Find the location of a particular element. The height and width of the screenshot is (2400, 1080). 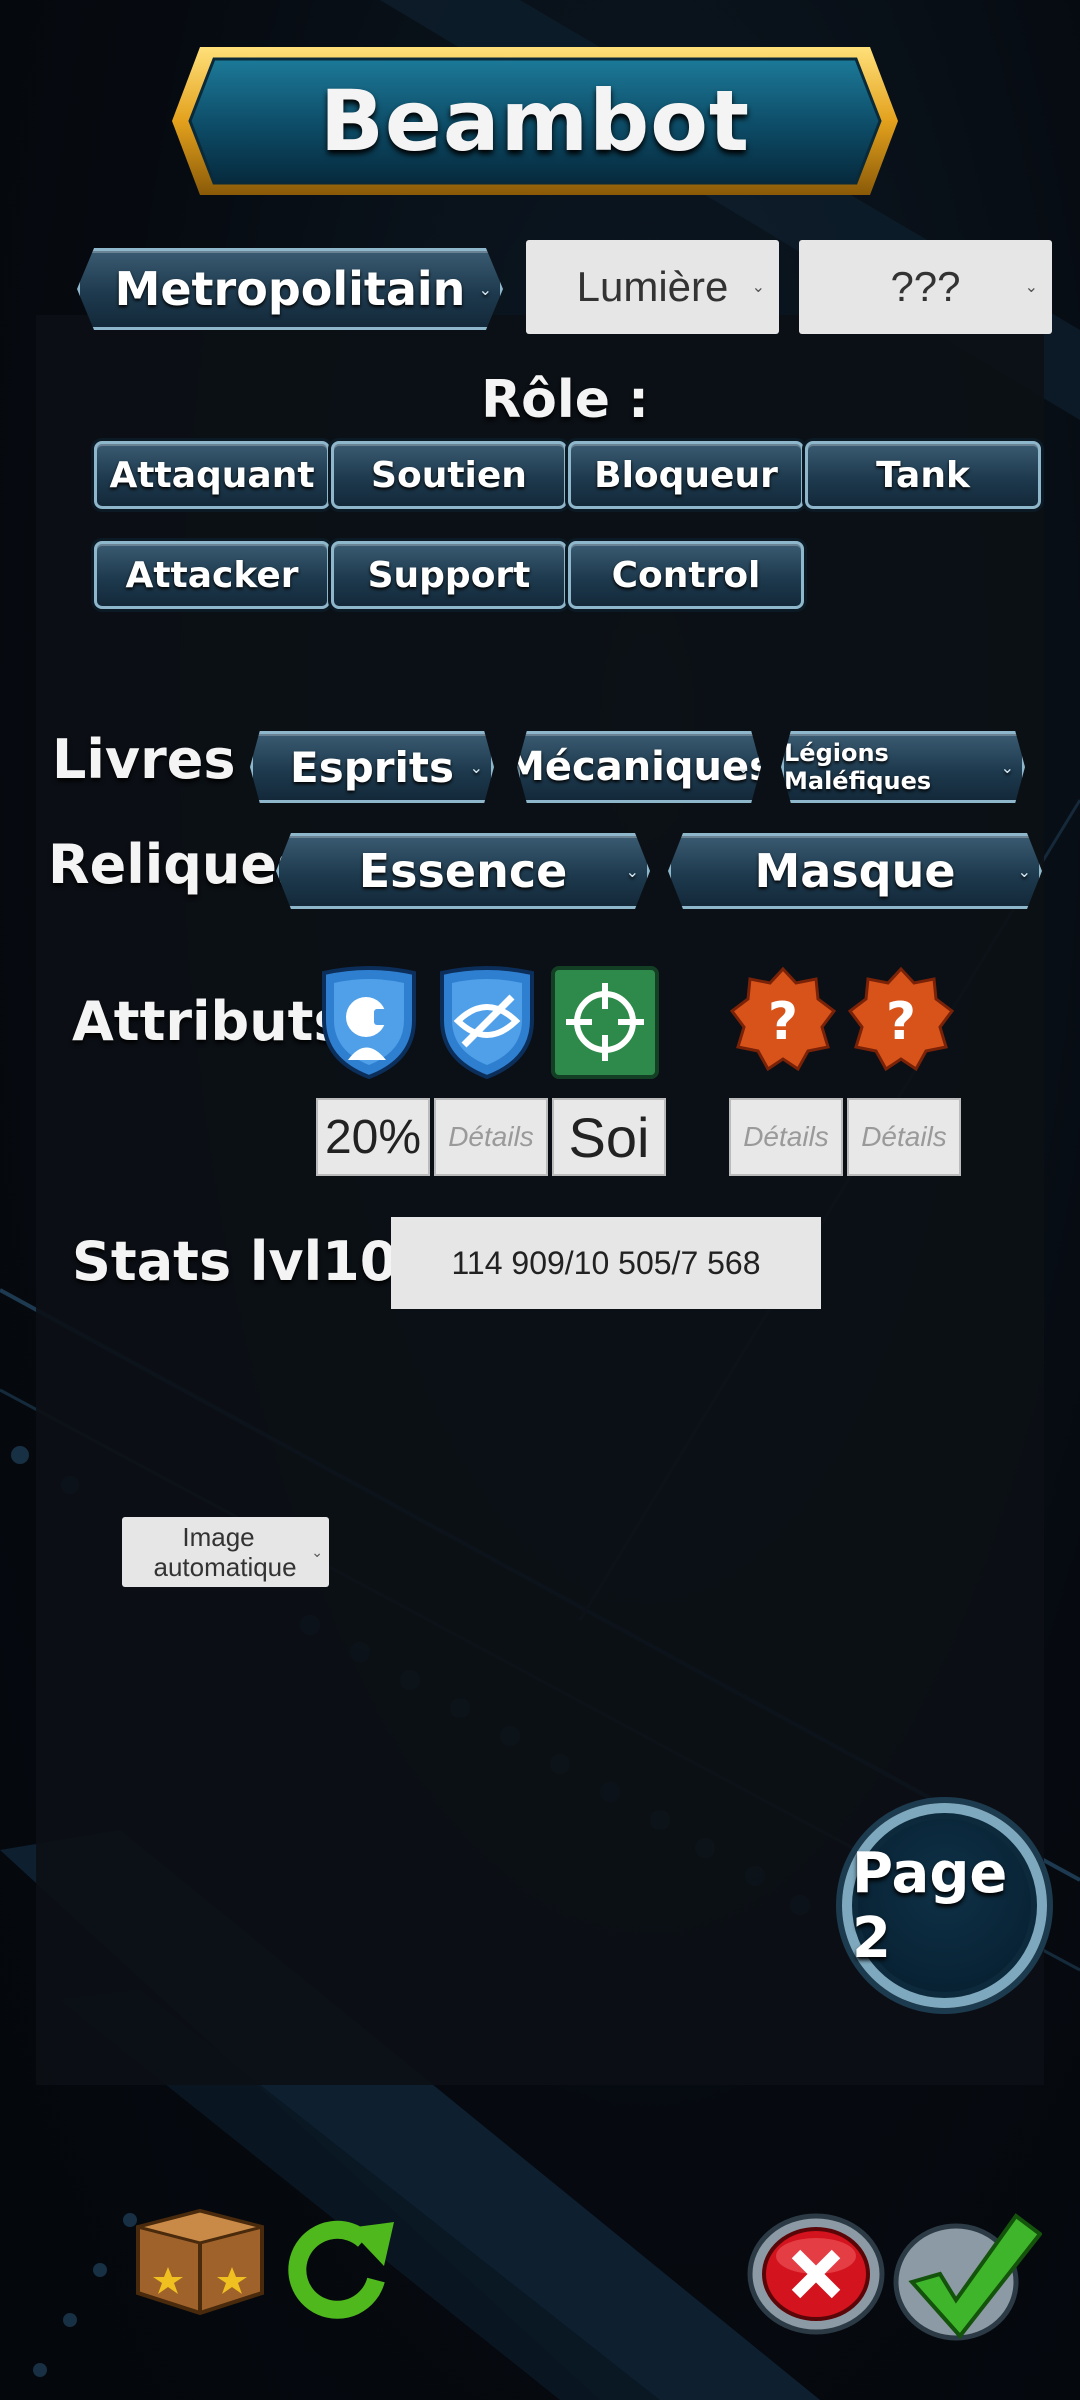

refresh-icon is located at coordinates (340, 2266).